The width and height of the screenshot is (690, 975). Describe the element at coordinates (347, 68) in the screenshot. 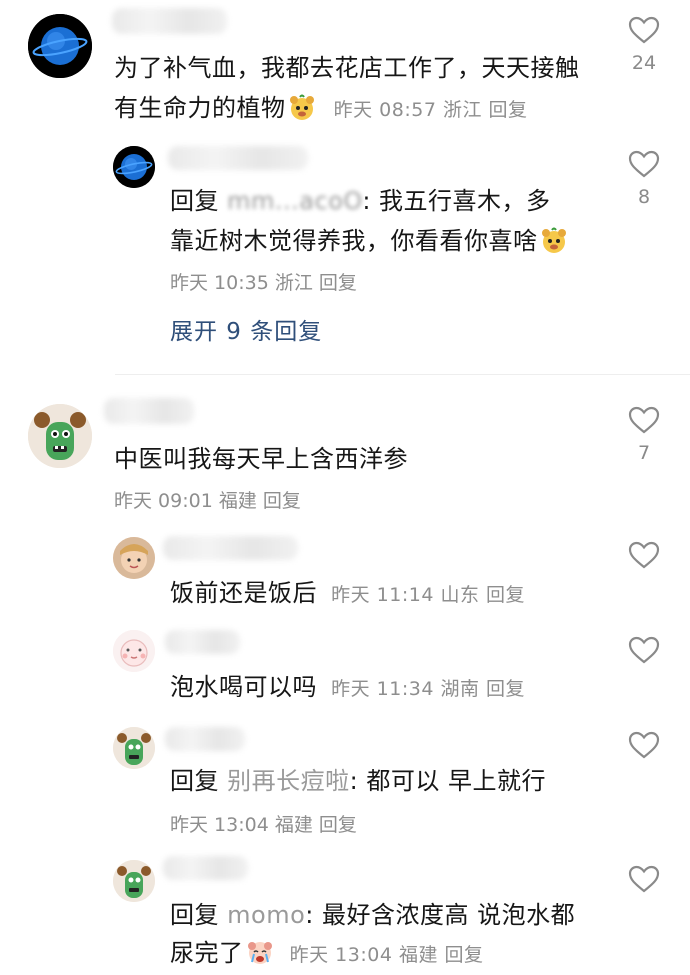

I see `comment-text: 为了补气血，我都去花店工作了，天天接触` at that location.